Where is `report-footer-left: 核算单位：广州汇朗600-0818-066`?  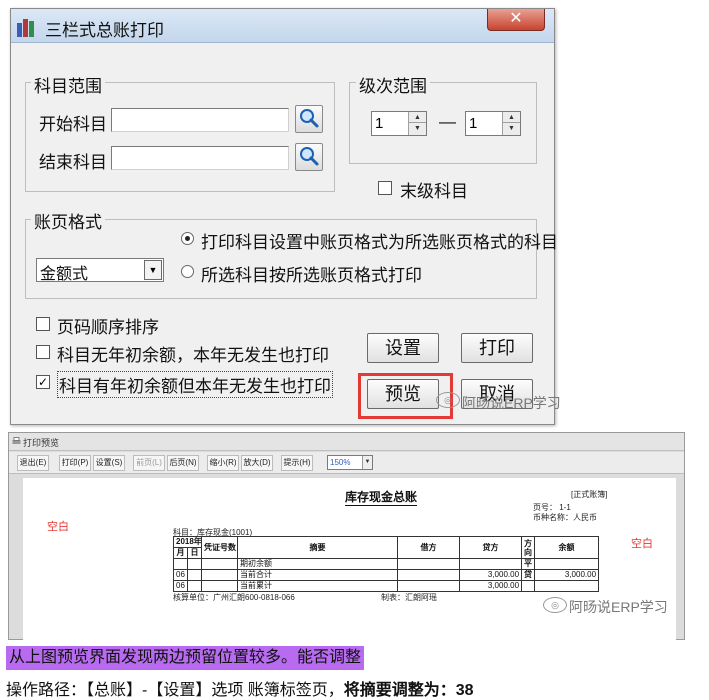
report-footer-left: 核算单位：广州汇朗600-0818-066 is located at coordinates (234, 597).